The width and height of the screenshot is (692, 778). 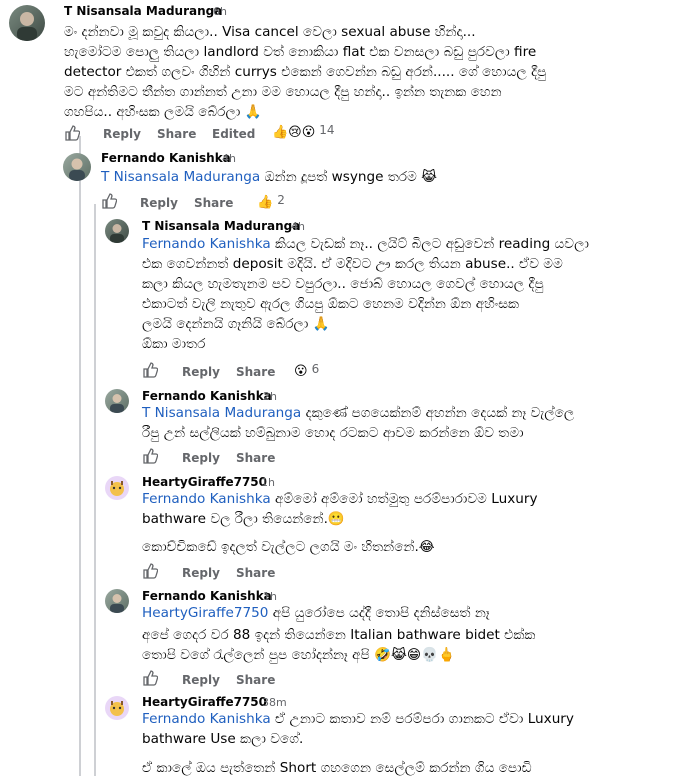 I want to click on comment-time: 38m, so click(x=274, y=702).